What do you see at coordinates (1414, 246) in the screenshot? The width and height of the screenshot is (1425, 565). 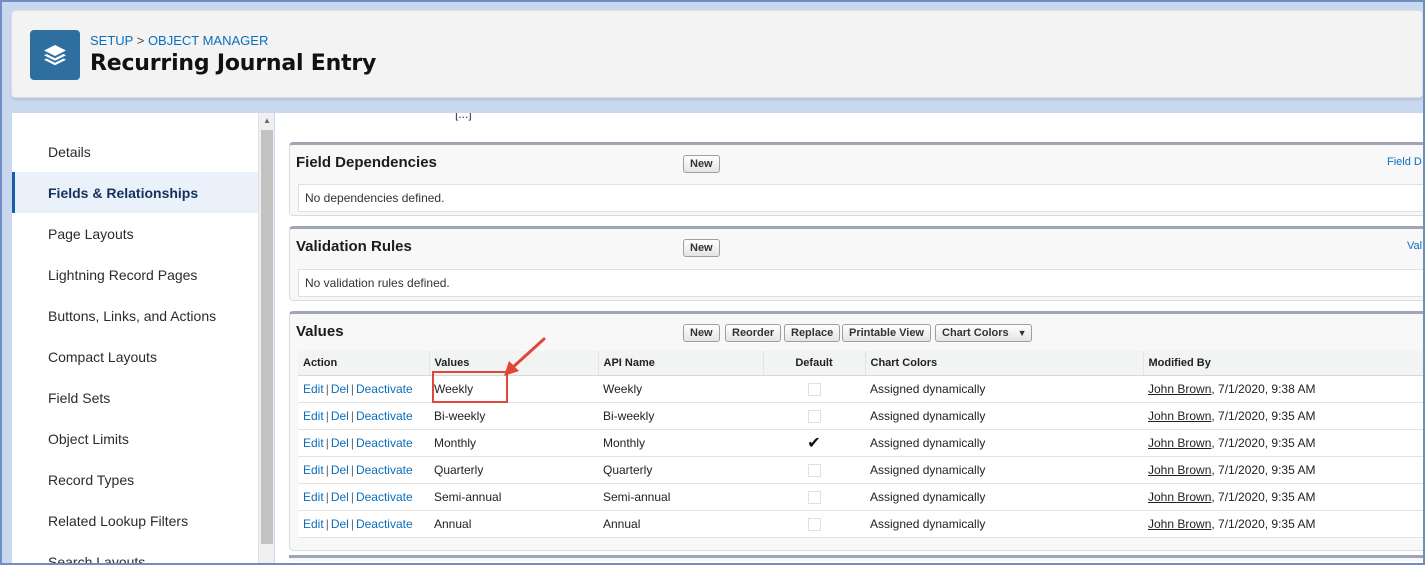 I see `validation-rules-help-link: Val` at bounding box center [1414, 246].